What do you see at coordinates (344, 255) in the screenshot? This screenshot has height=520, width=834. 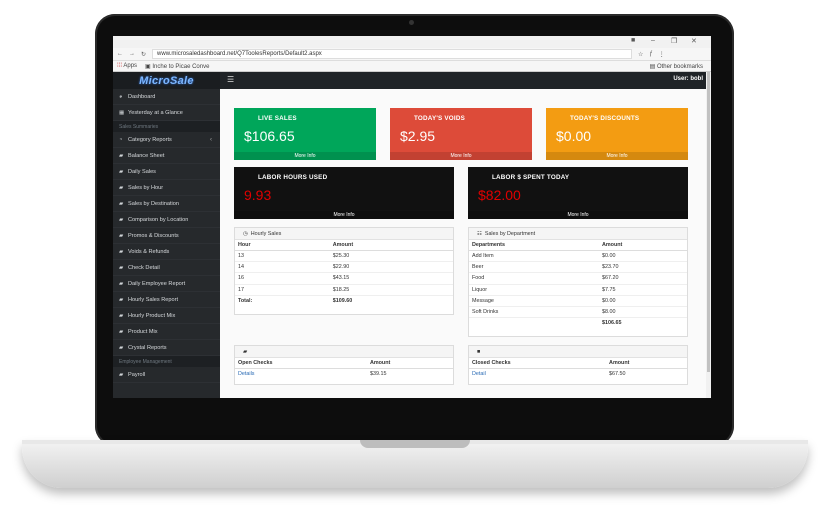 I see `table-row: 13 $25.30` at bounding box center [344, 255].